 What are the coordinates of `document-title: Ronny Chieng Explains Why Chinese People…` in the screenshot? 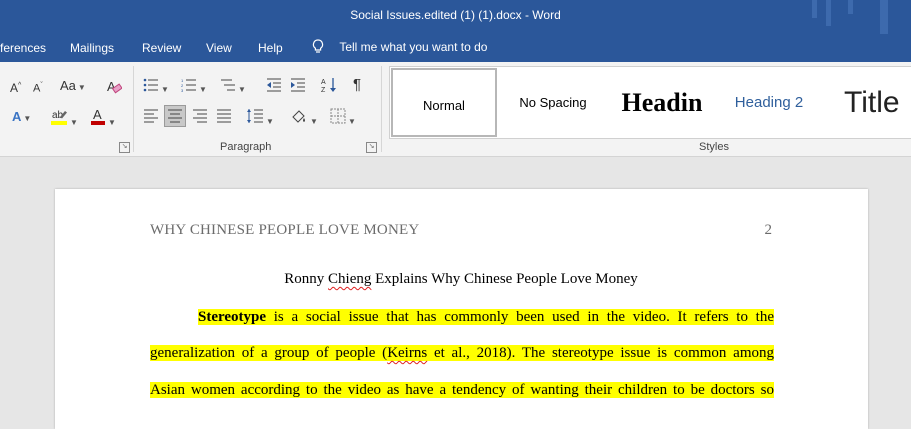 It's located at (461, 279).